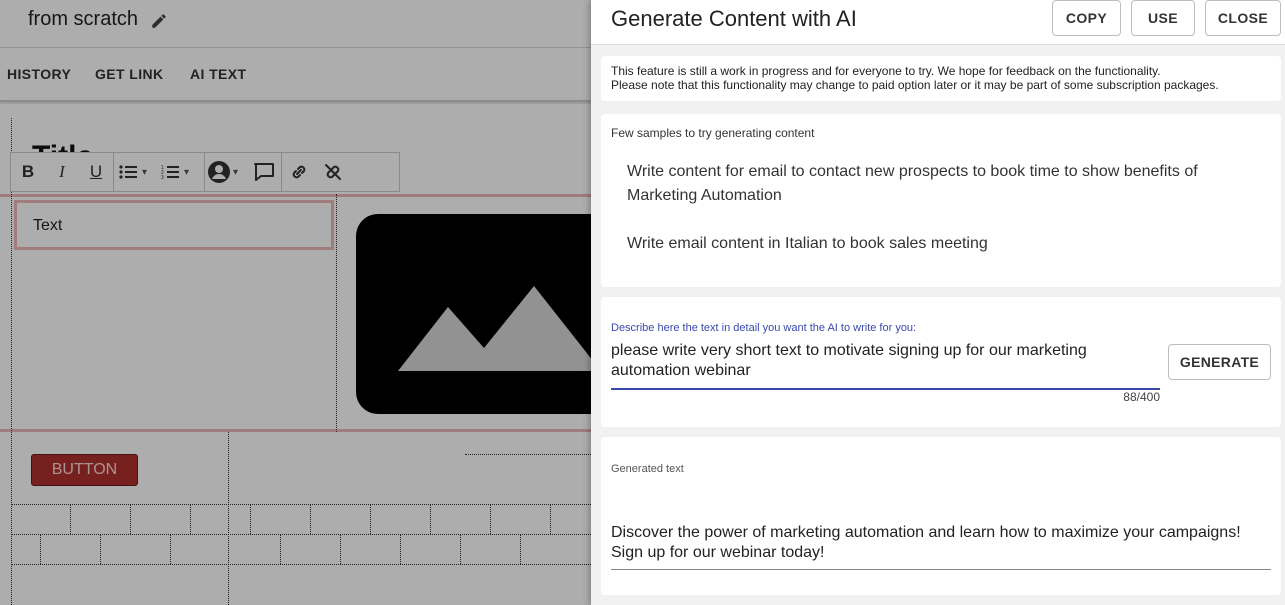 This screenshot has height=605, width=1285. I want to click on output-label: Generated text, so click(647, 469).